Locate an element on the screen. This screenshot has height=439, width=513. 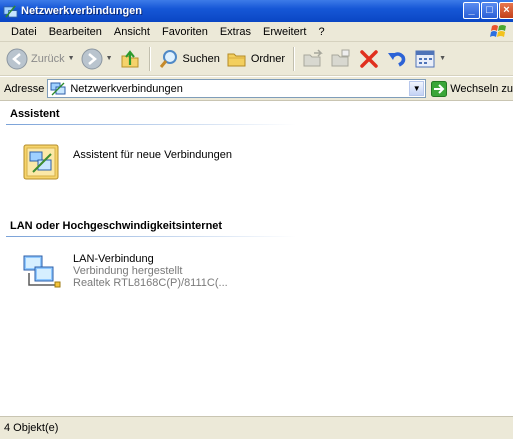
minimize-button: _ is located at coordinates (471, 10).